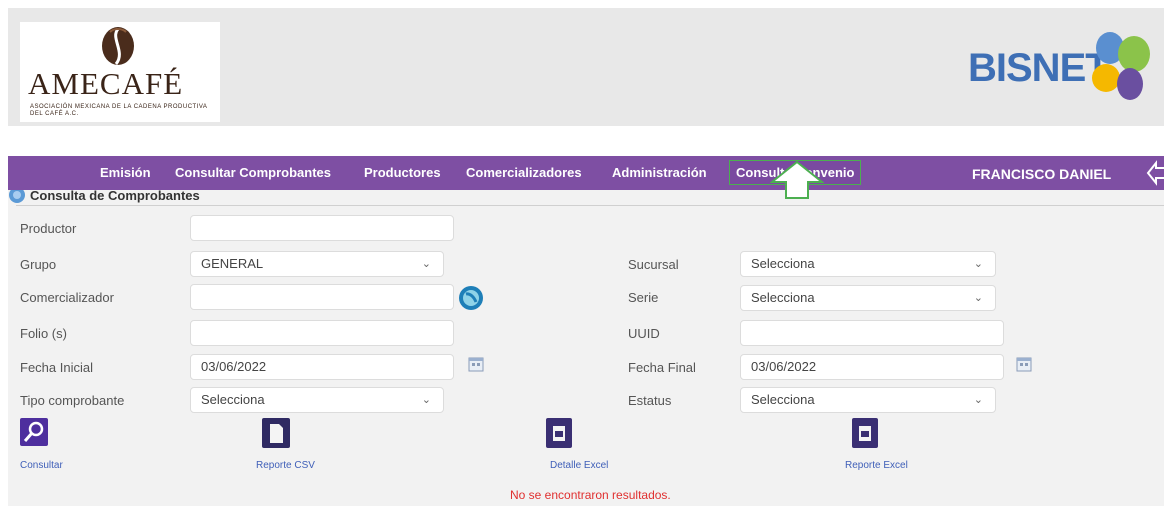 Image resolution: width=1164 pixels, height=506 pixels. I want to click on grupo-select: GENERAL ⌄, so click(317, 264).